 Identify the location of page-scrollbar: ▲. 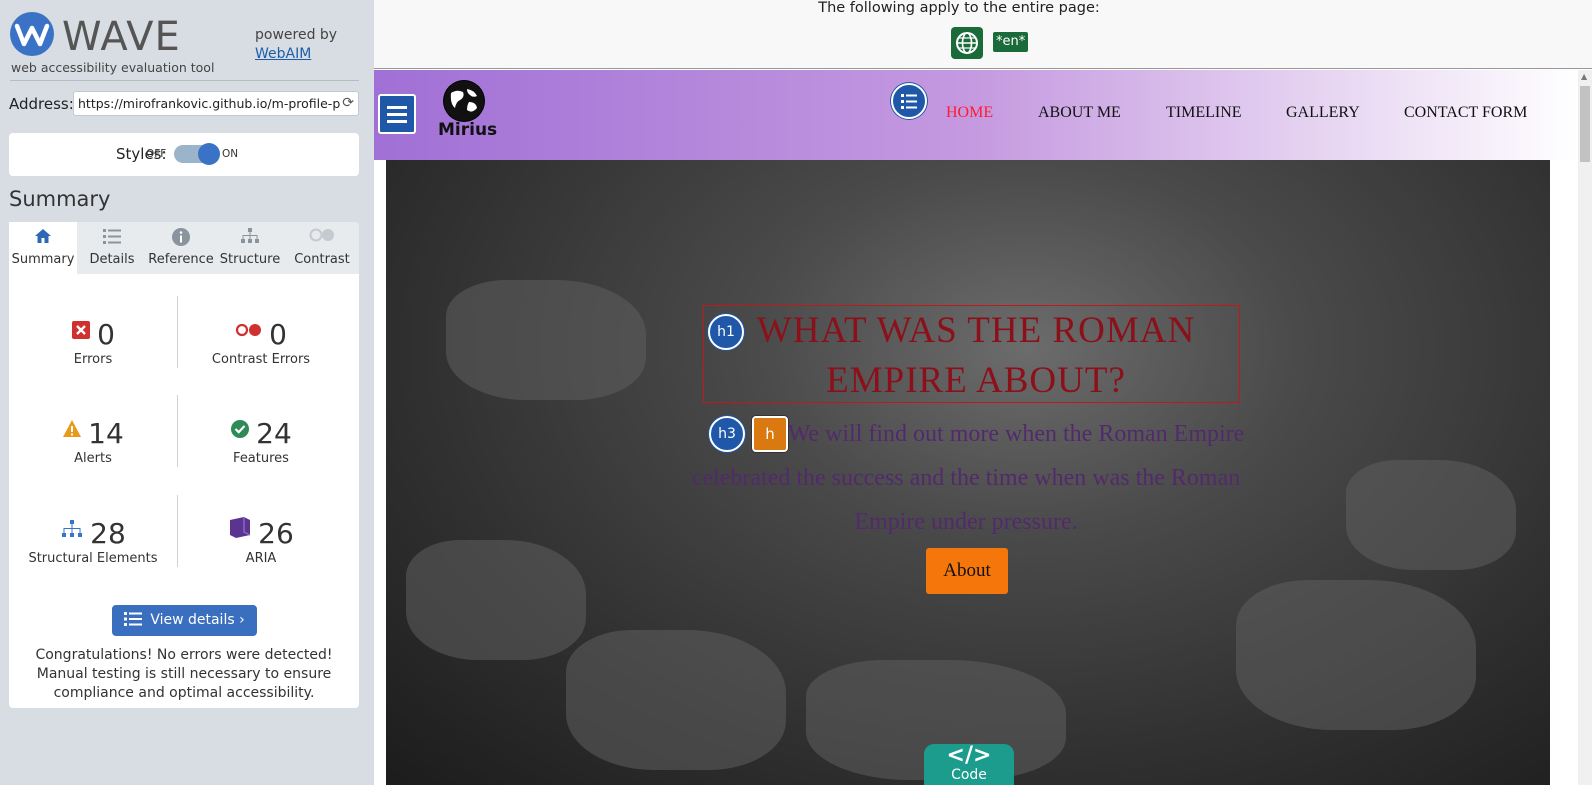
(1585, 427).